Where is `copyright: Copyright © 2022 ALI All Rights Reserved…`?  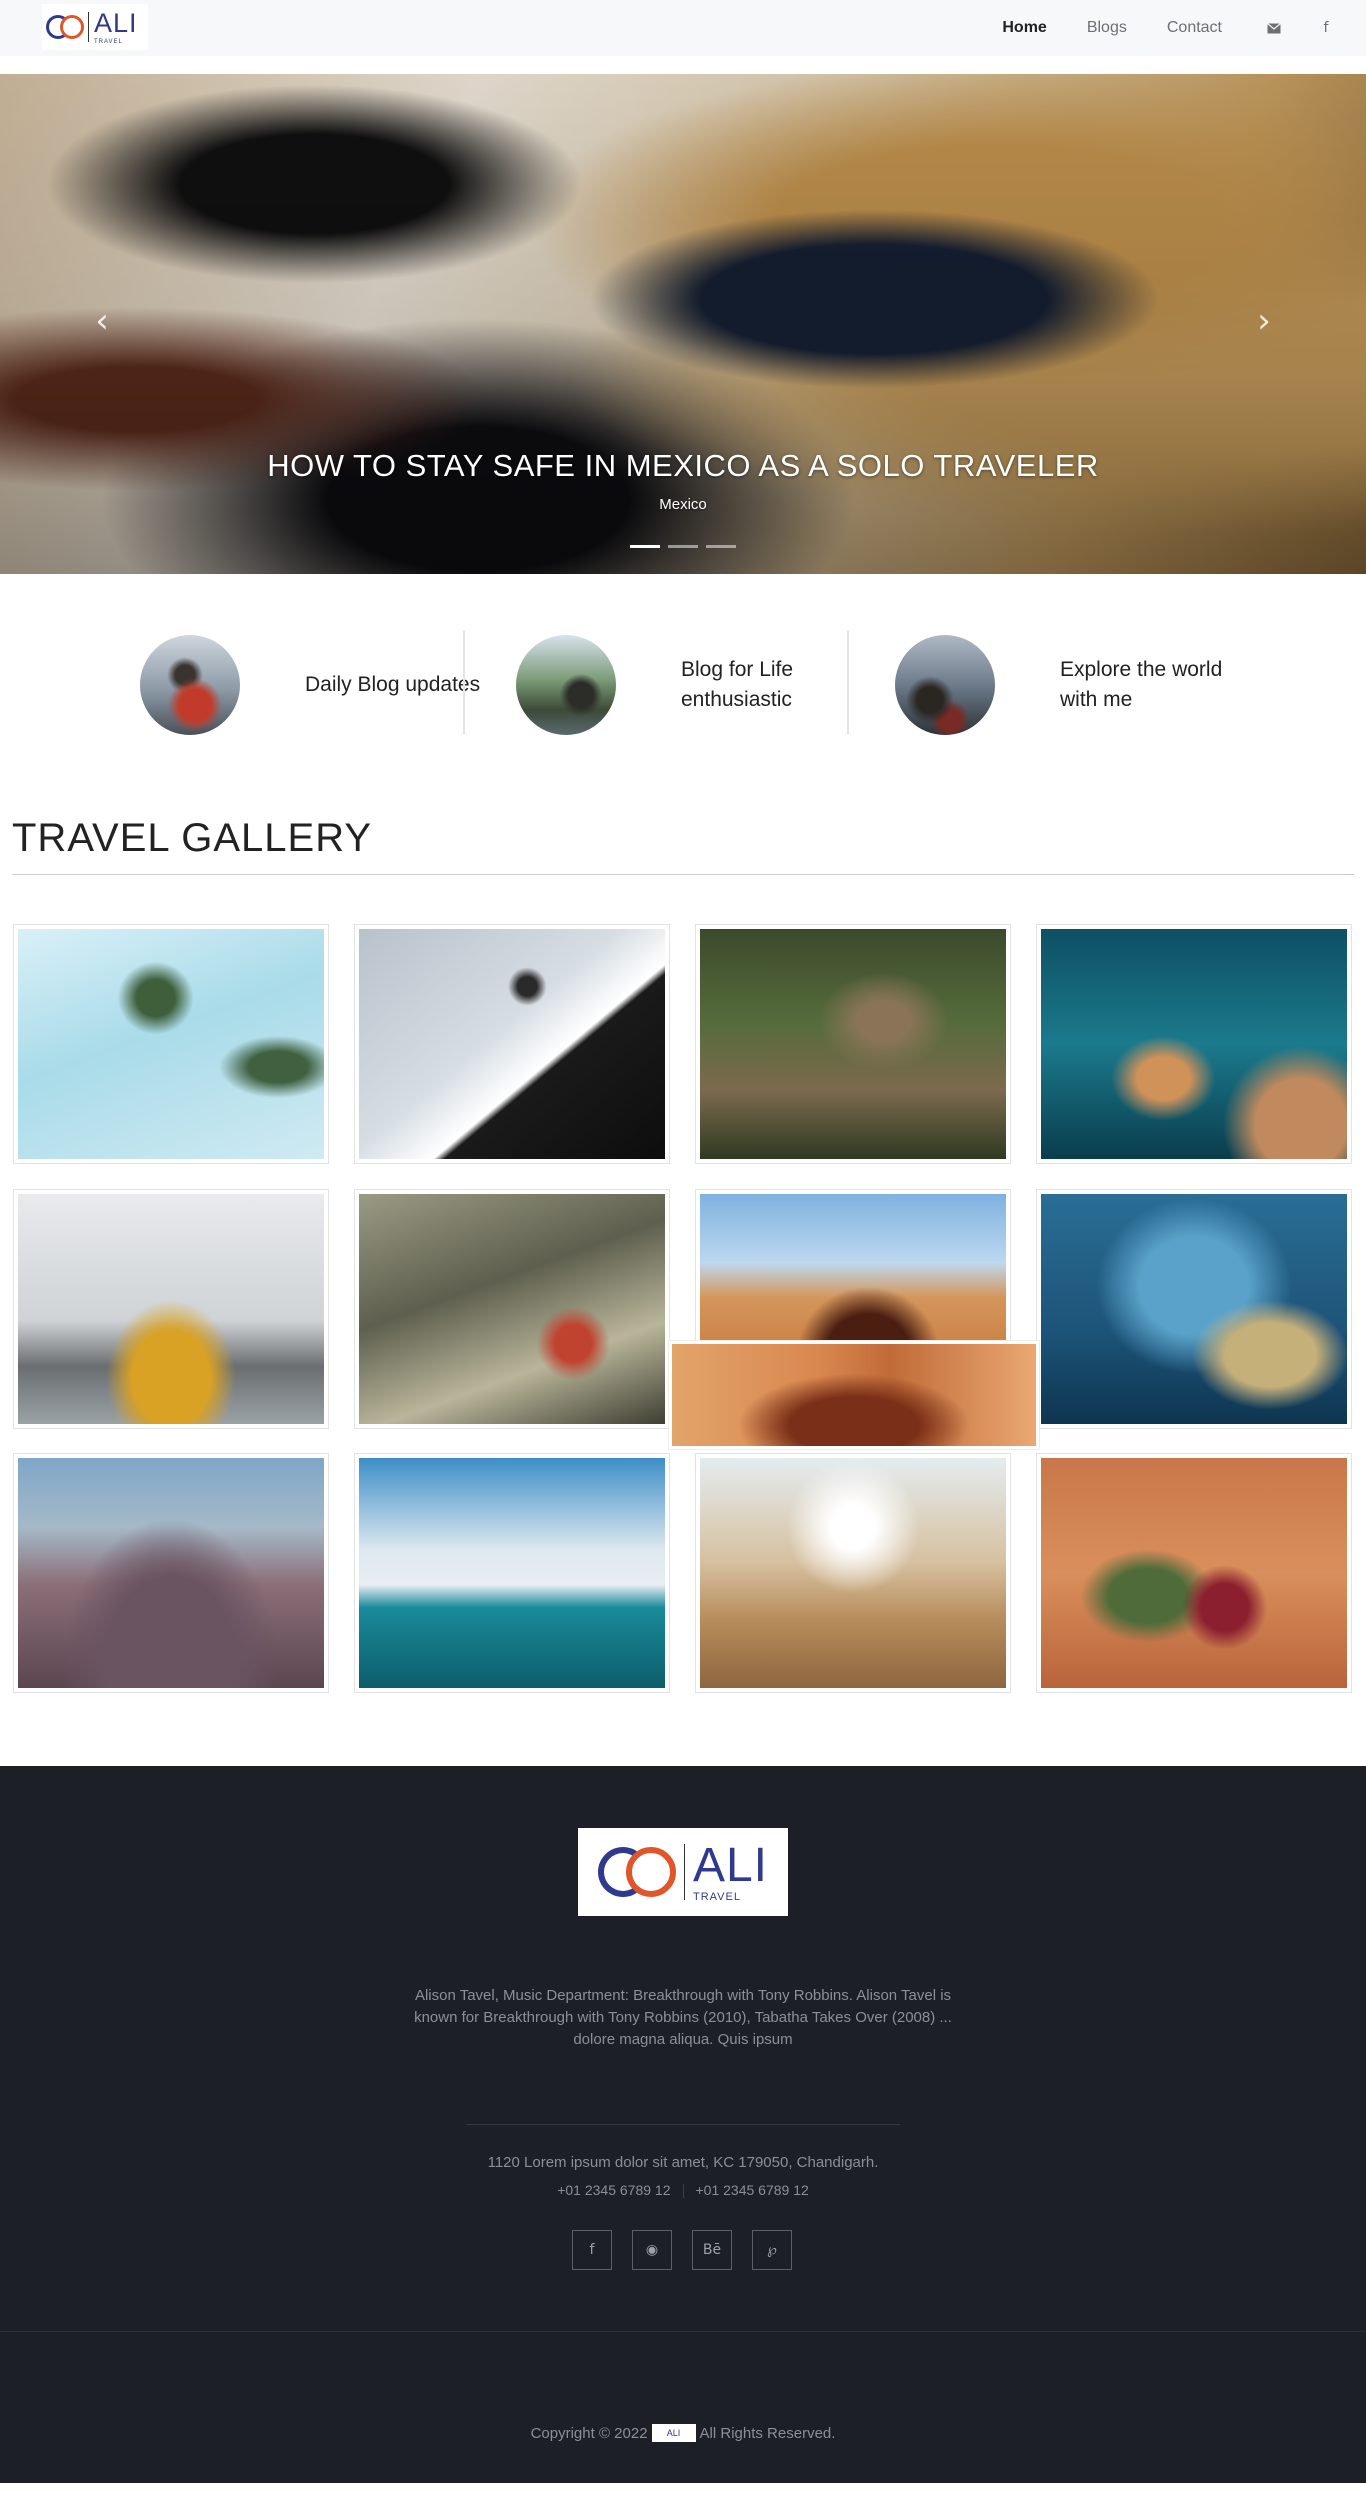 copyright: Copyright © 2022 ALI All Rights Reserved… is located at coordinates (683, 2433).